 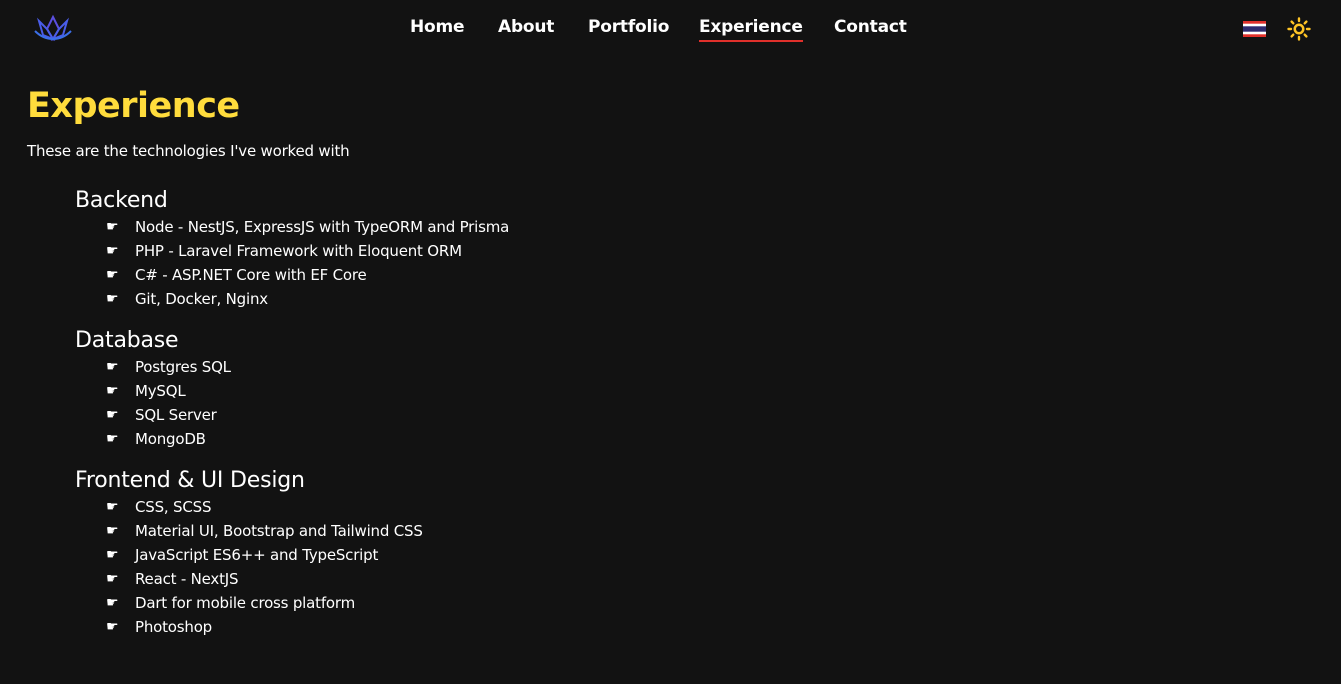 I want to click on list-item: ☛ C# - ASP.NET Core with EF Core, so click(x=292, y=275).